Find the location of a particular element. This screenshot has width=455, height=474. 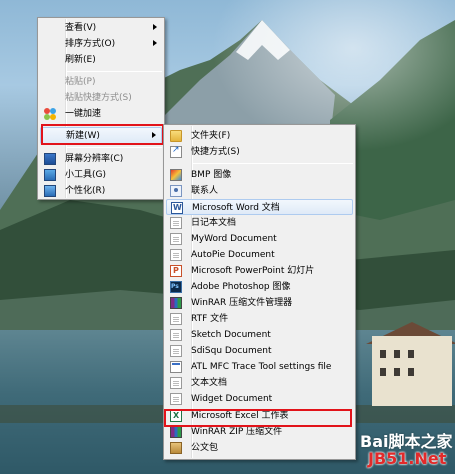

menu-item-screen-resolution: 屏幕分辨率(C) is located at coordinates (101, 159).